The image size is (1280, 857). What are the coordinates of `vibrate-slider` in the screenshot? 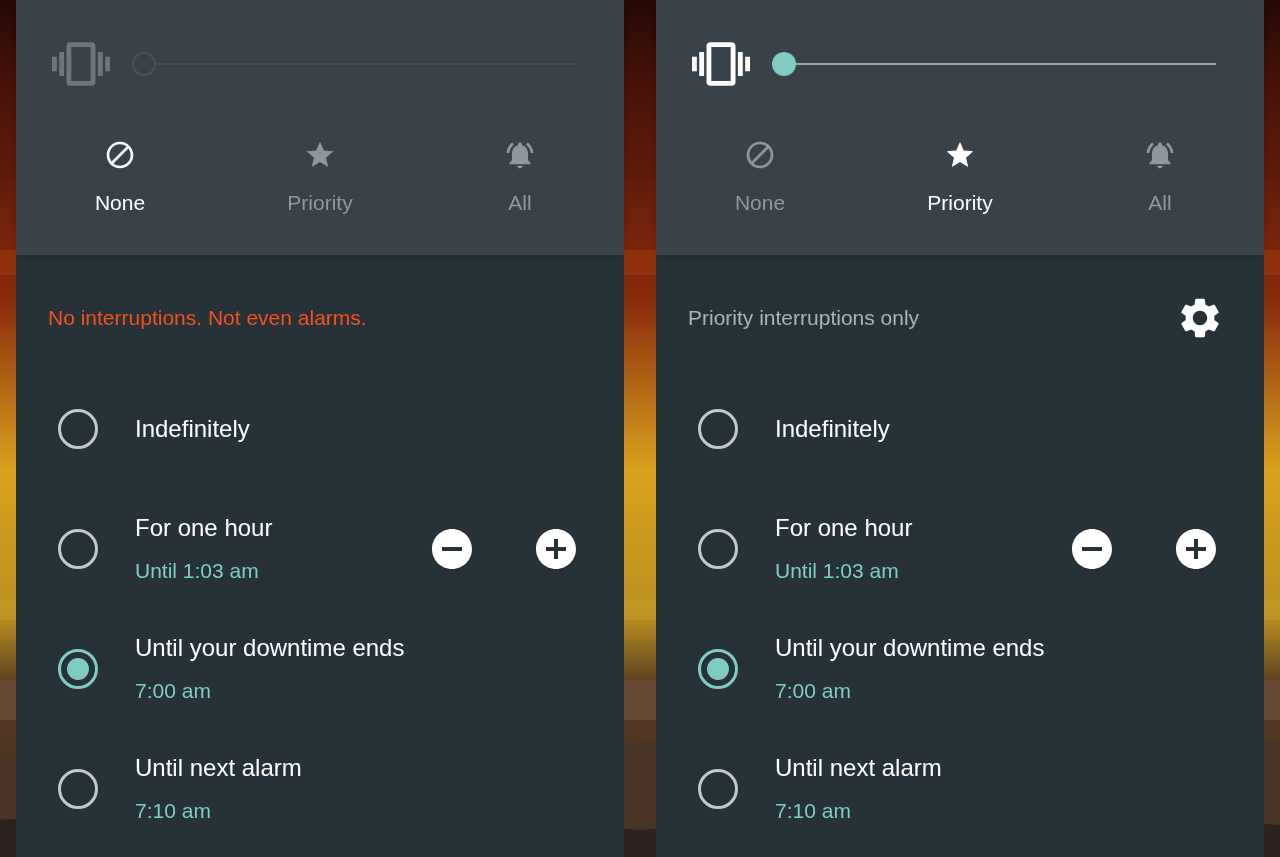 It's located at (994, 64).